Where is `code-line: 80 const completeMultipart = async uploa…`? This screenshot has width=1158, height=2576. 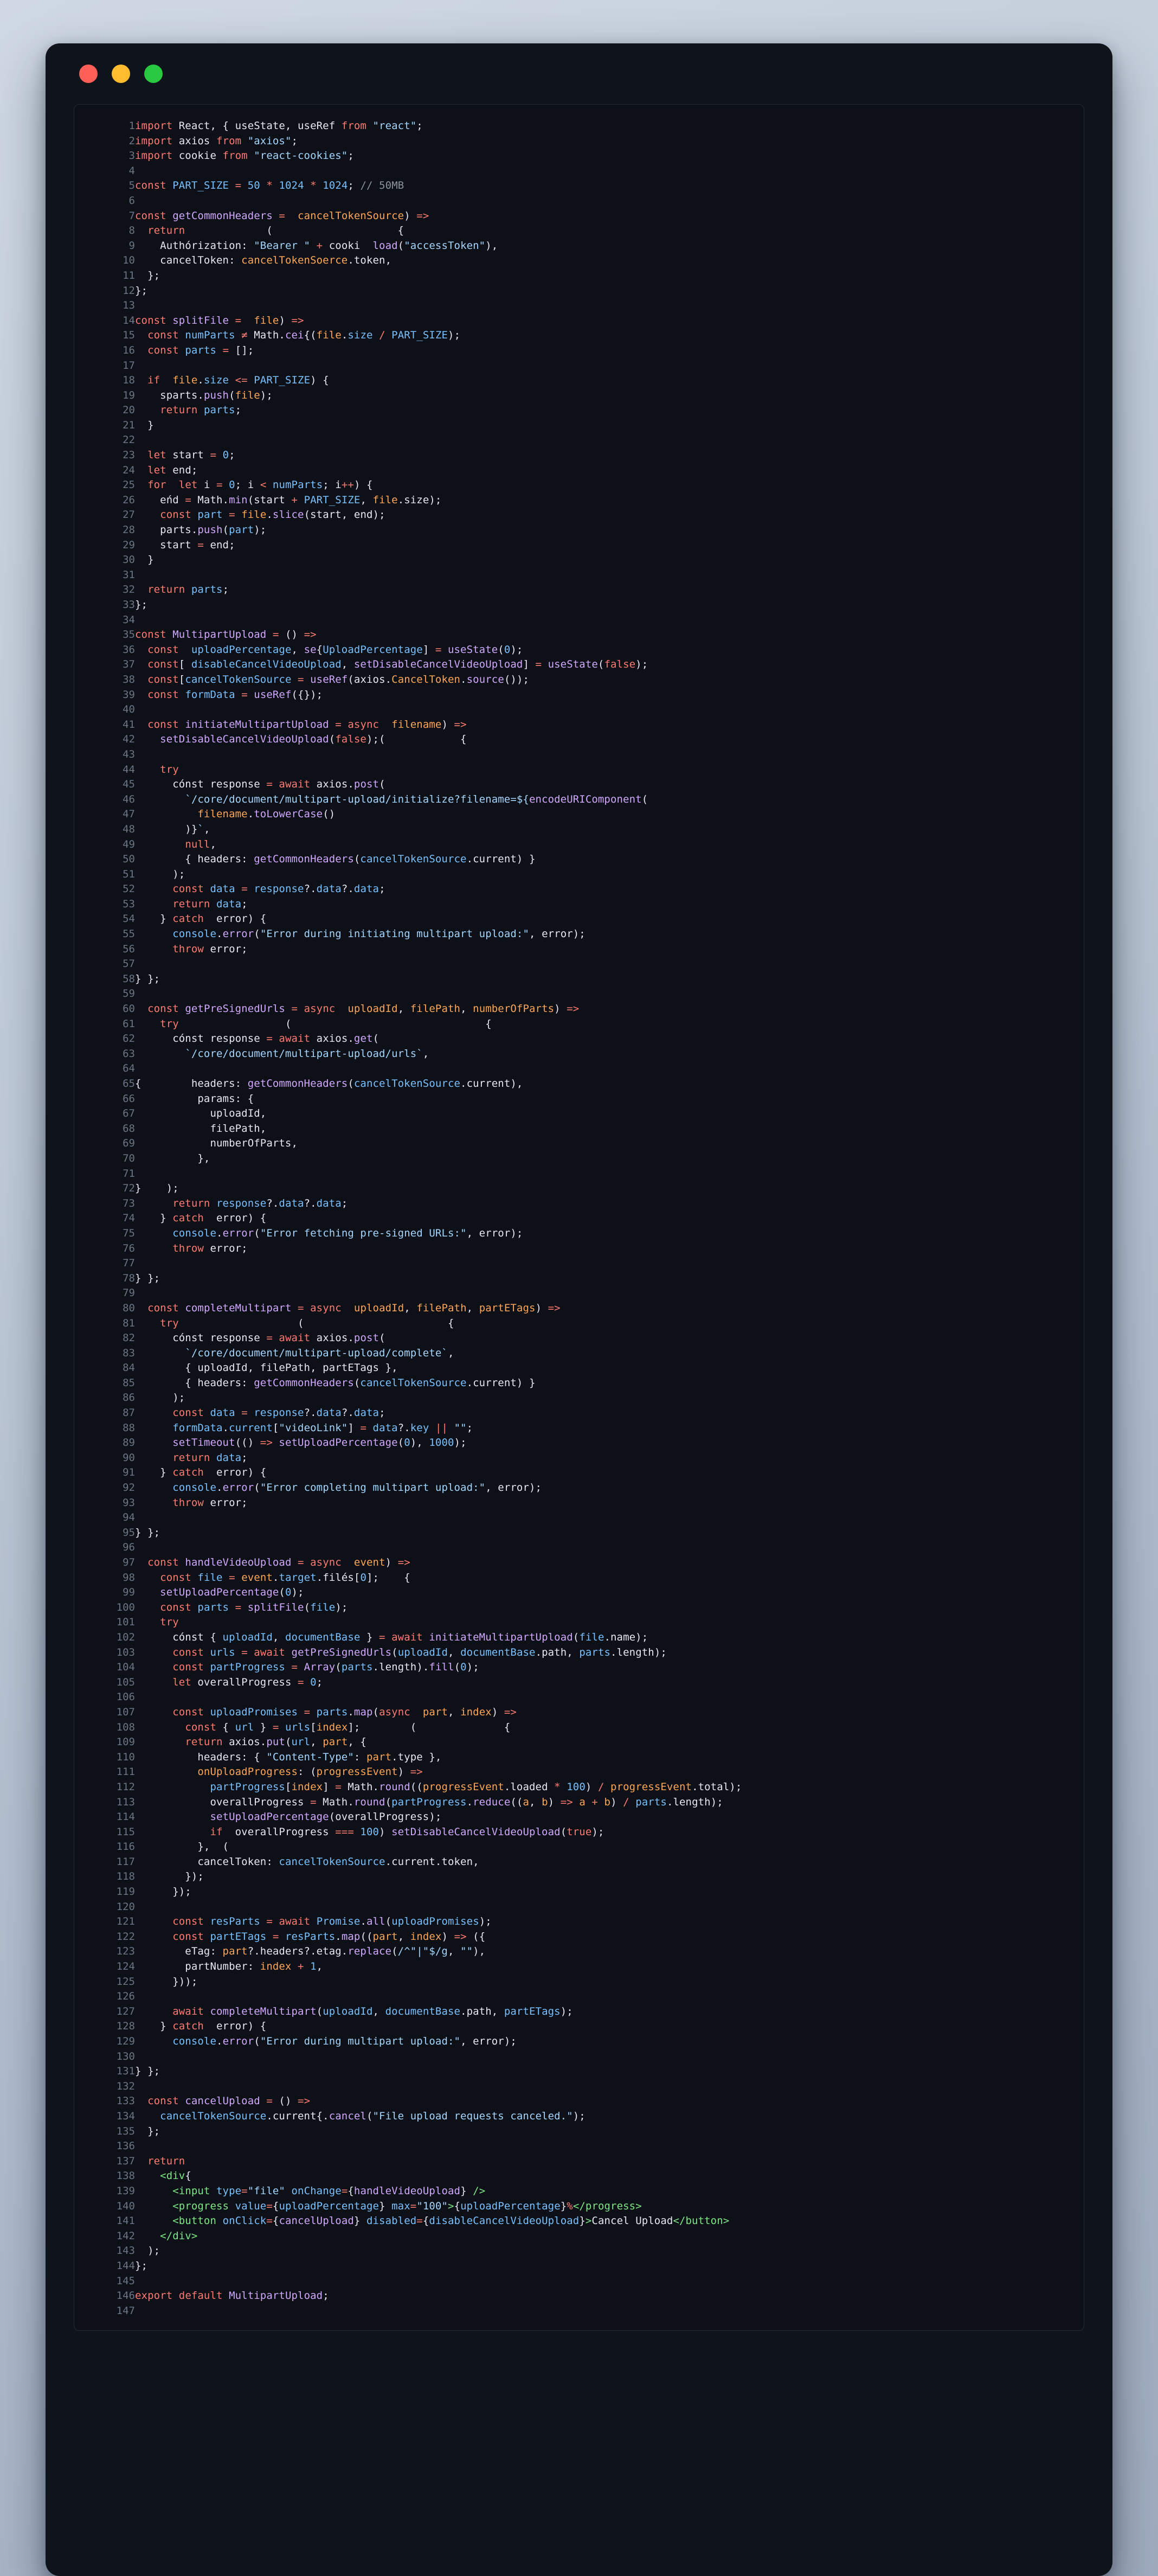 code-line: 80 const completeMultipart = async uploa… is located at coordinates (579, 1308).